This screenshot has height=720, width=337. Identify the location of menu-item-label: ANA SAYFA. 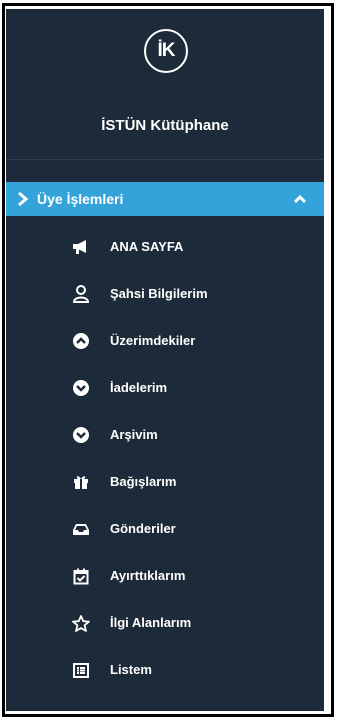
(147, 246).